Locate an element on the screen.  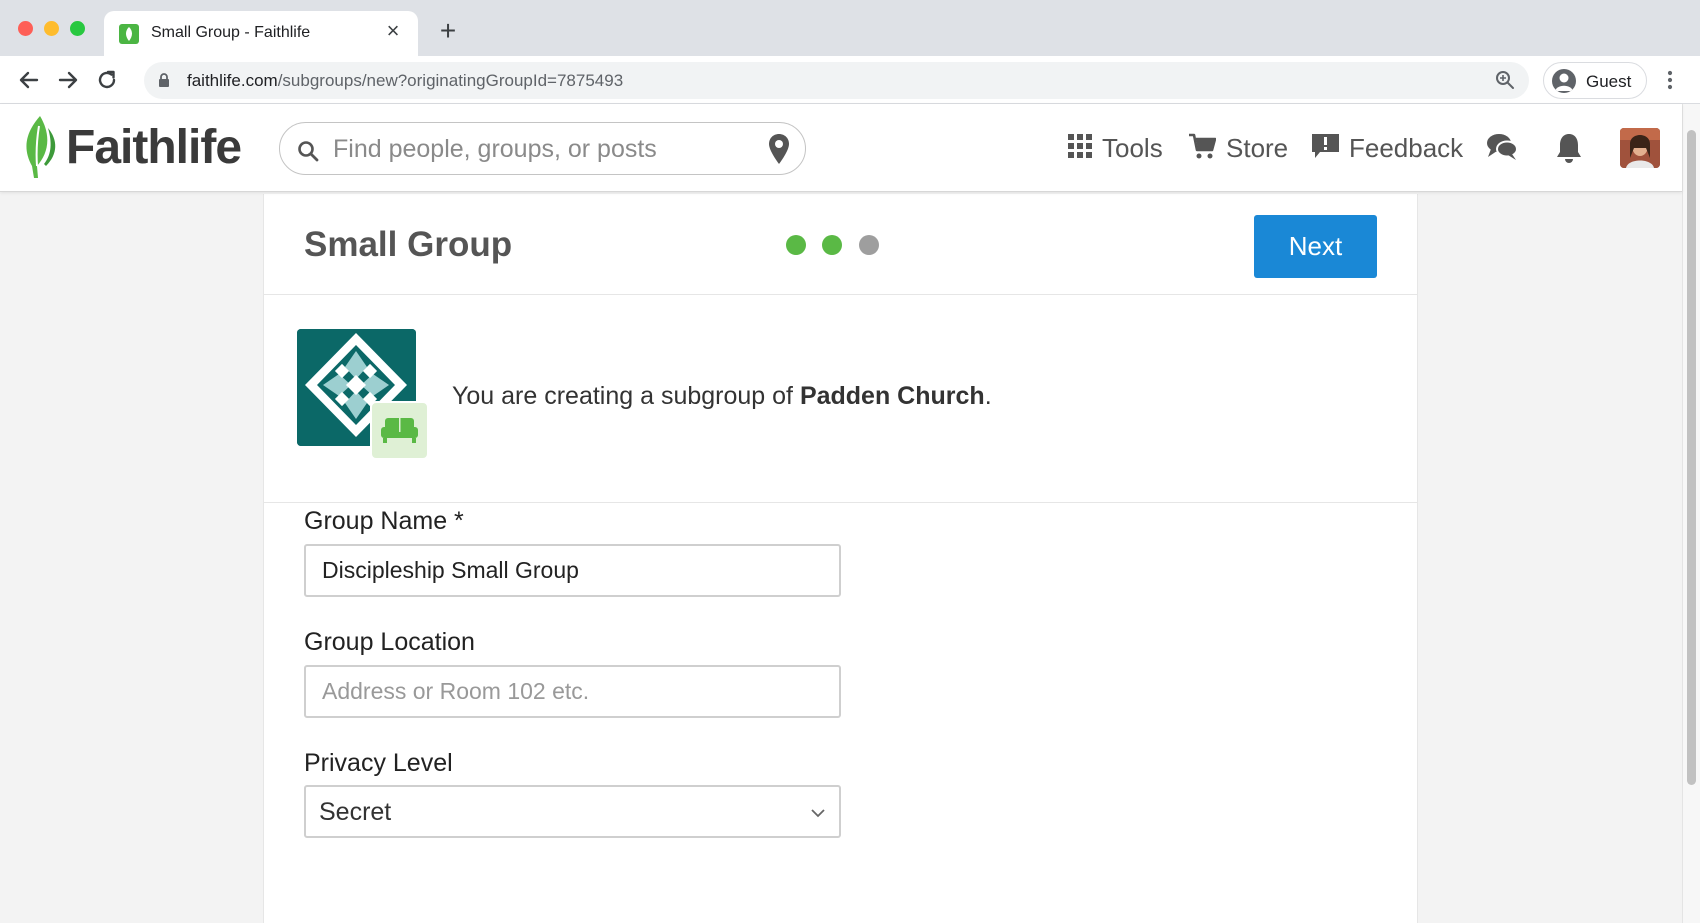
profile-label: Guest is located at coordinates (1609, 81).